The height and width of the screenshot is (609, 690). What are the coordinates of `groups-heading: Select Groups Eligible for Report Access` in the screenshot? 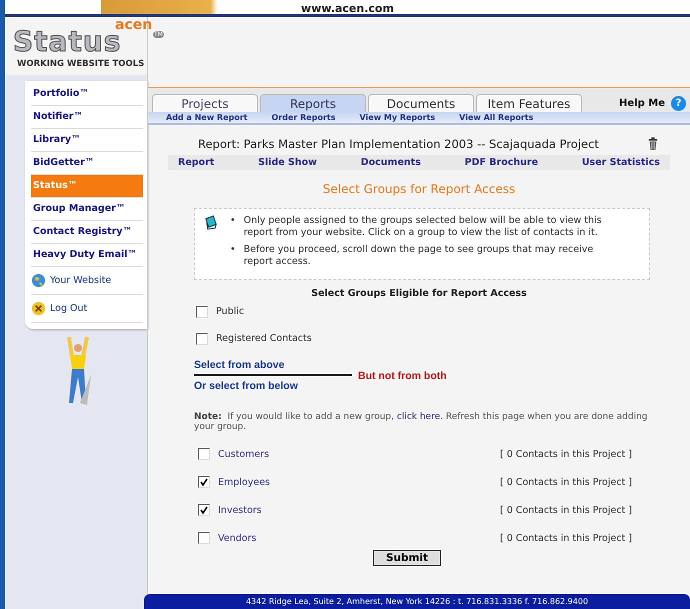 It's located at (419, 293).